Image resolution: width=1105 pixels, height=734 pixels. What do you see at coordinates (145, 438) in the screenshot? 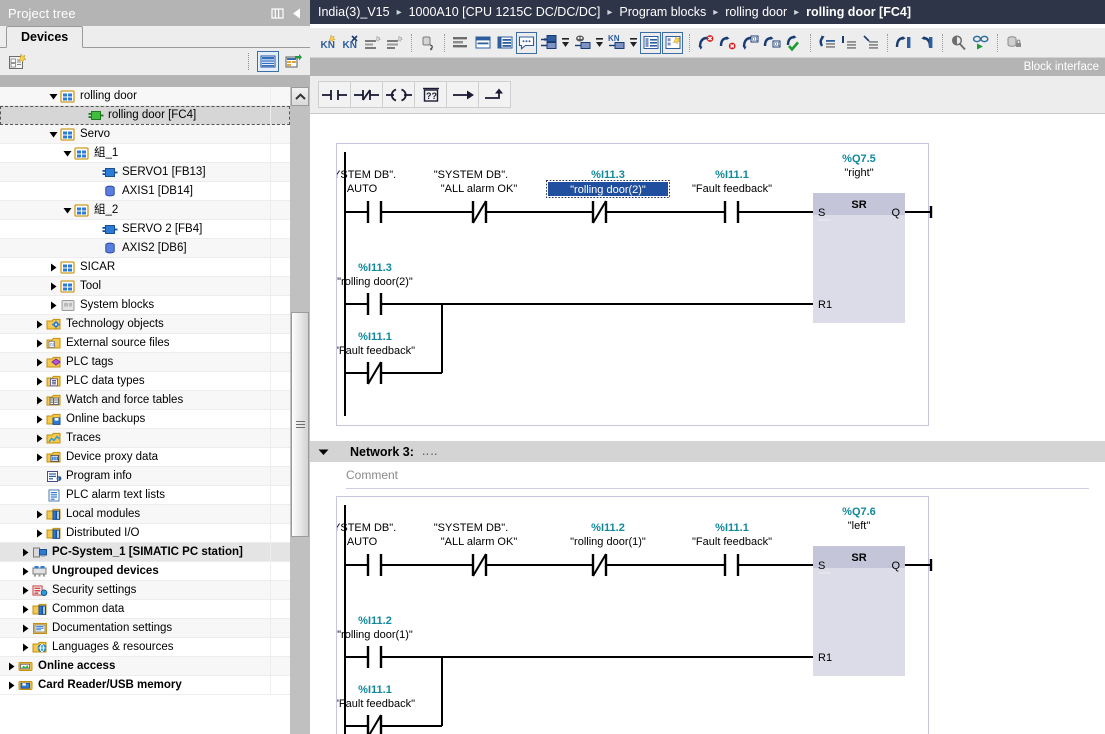
I see `tree-item-traces: Traces` at bounding box center [145, 438].